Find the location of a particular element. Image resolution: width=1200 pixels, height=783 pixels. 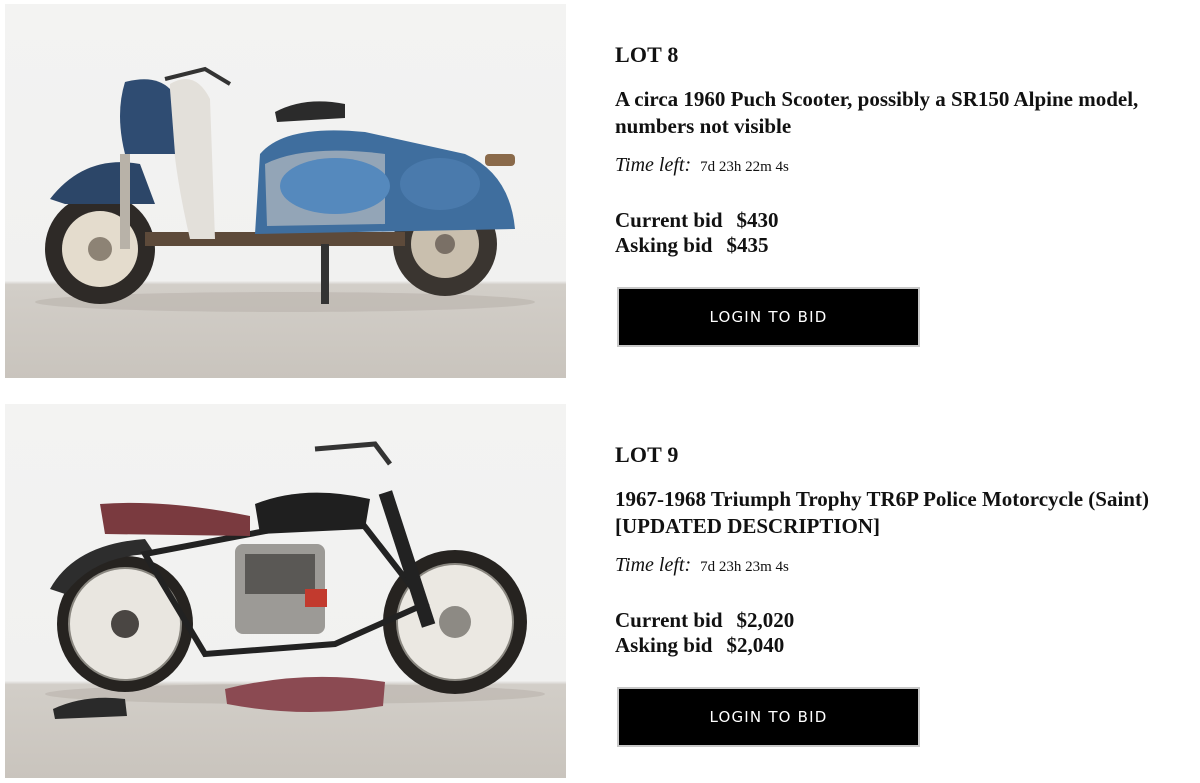

asking-bid-value: $2,040 is located at coordinates (755, 645).